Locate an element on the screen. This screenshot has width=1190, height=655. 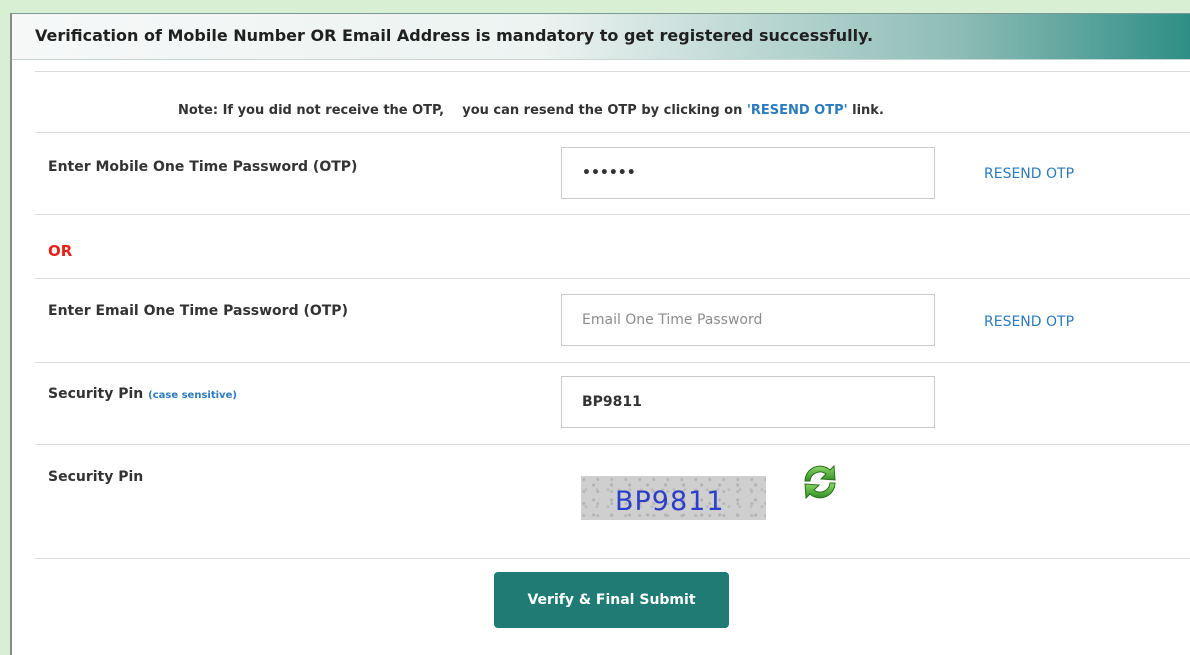
captcha-text: BP9811 is located at coordinates (670, 501).